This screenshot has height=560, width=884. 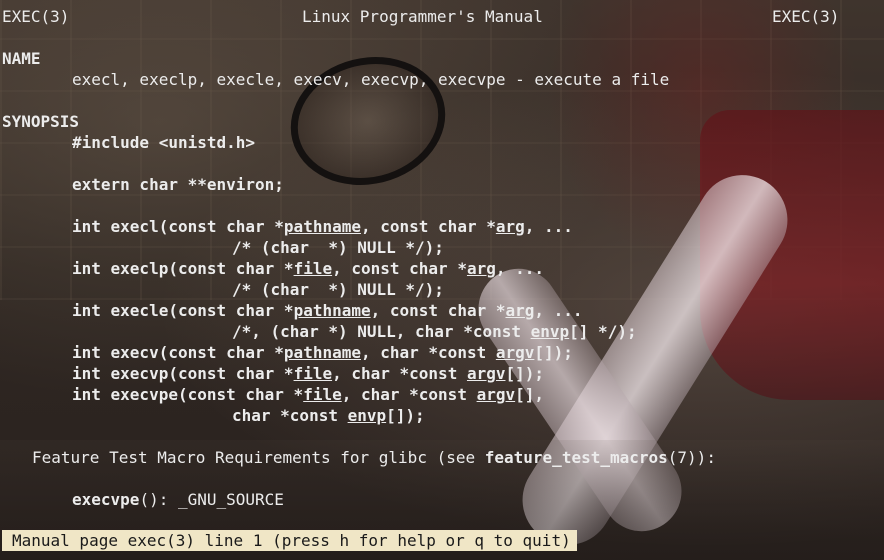 What do you see at coordinates (178, 184) in the screenshot?
I see `extern-environ-declaration: extern char **environ;` at bounding box center [178, 184].